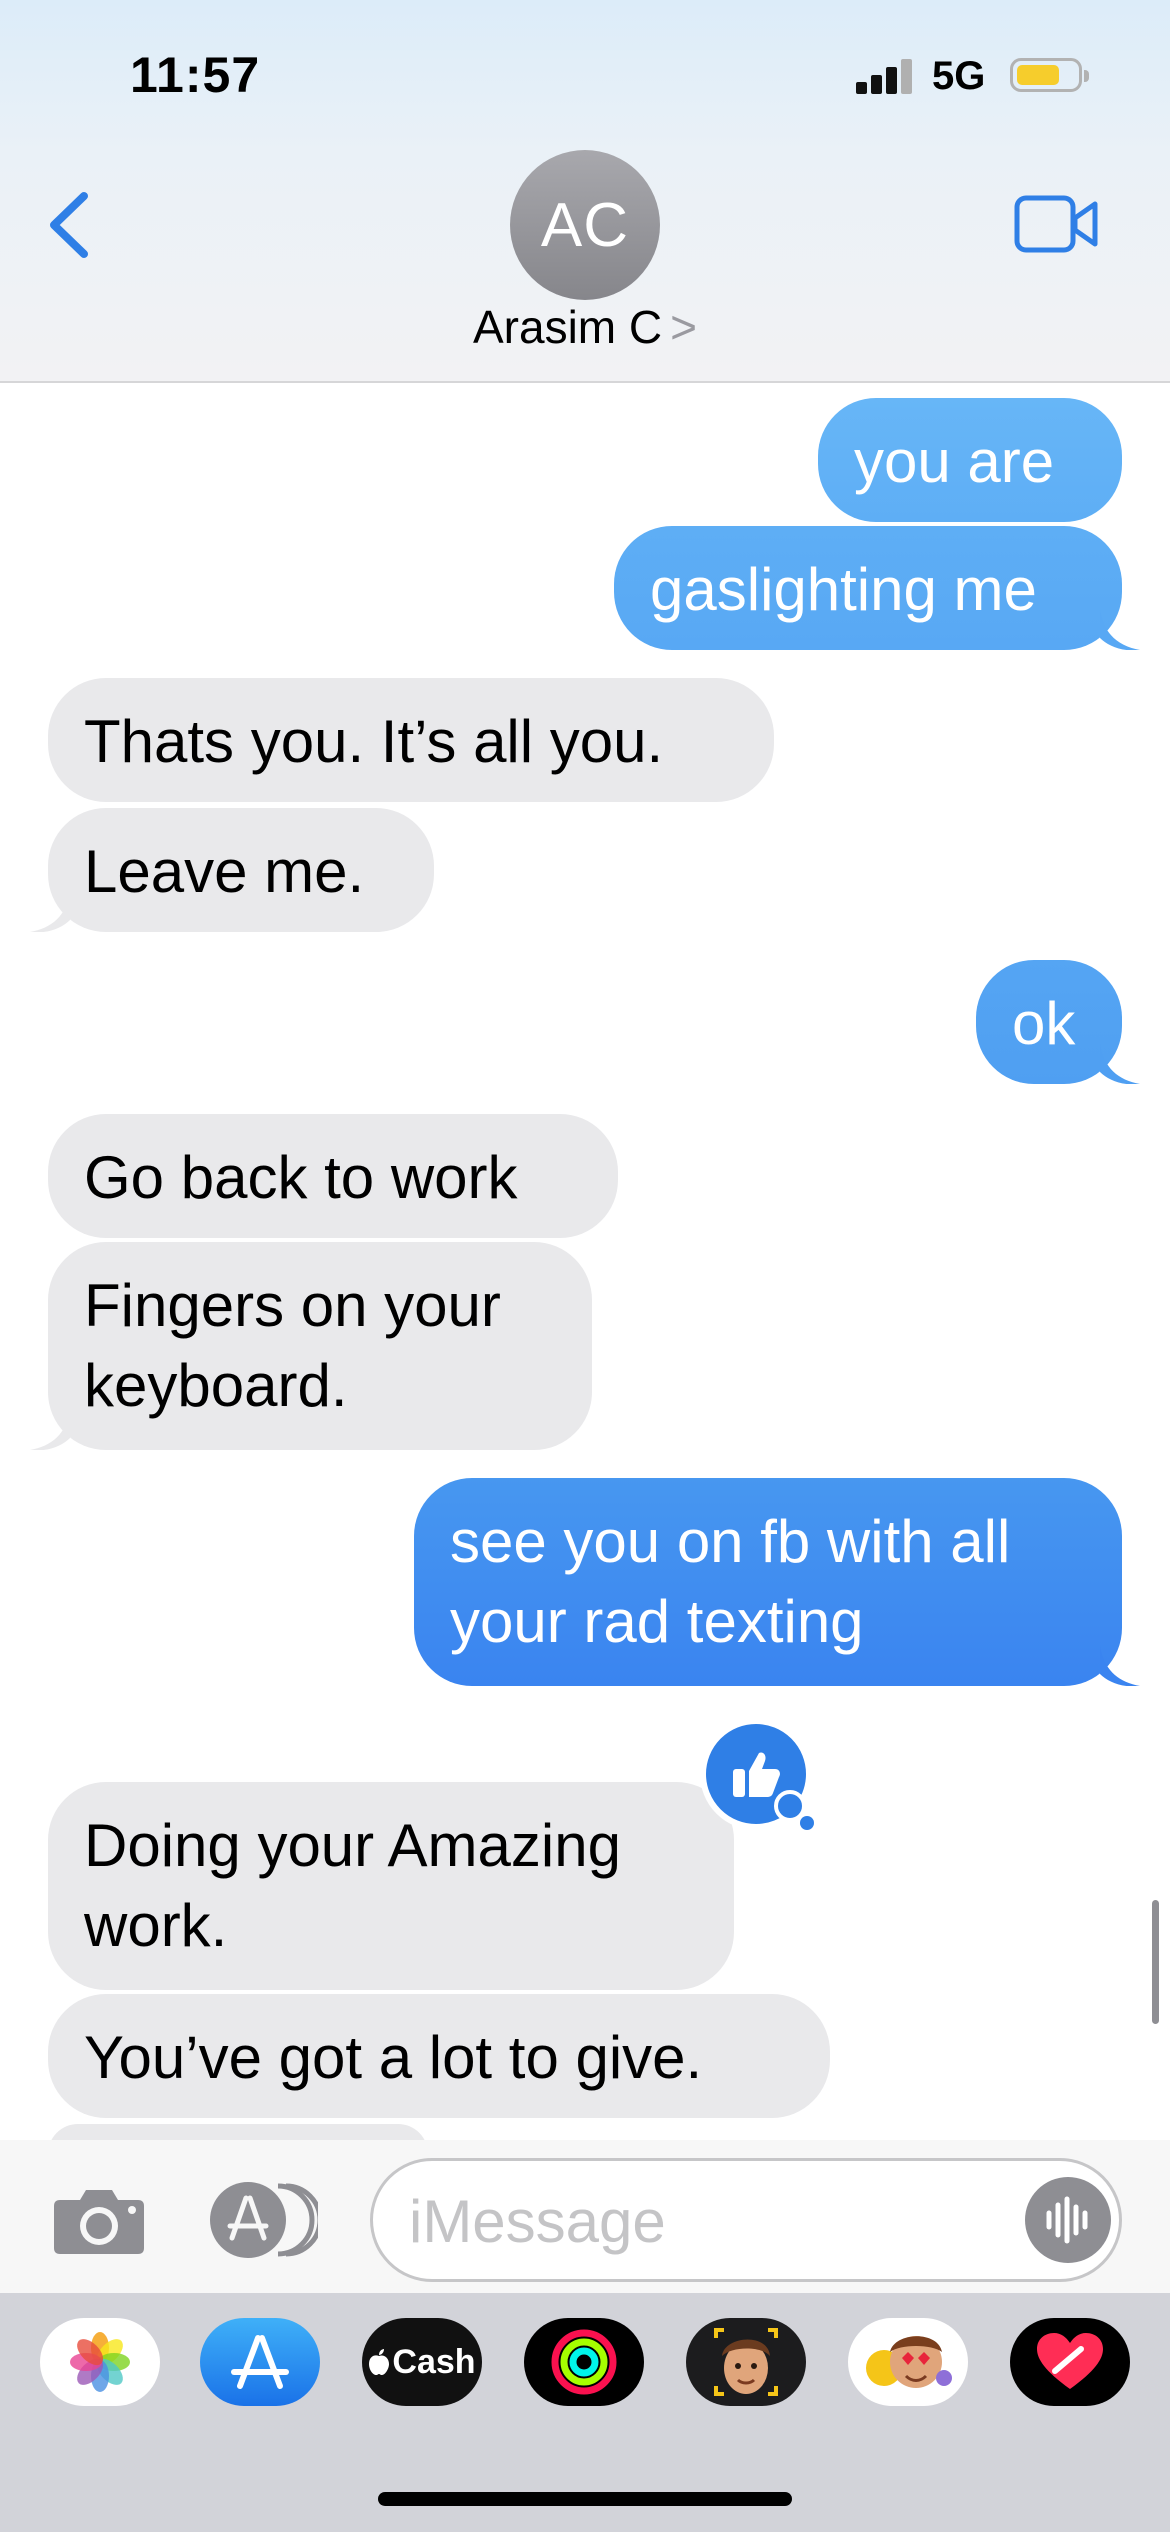 The height and width of the screenshot is (2532, 1170). Describe the element at coordinates (195, 75) in the screenshot. I see `status-time: 11:57` at that location.